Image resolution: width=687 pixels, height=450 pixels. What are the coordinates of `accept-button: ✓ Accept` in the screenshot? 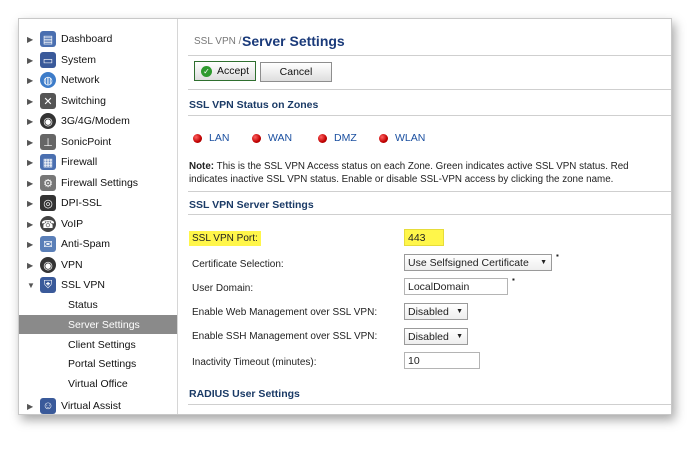 It's located at (225, 71).